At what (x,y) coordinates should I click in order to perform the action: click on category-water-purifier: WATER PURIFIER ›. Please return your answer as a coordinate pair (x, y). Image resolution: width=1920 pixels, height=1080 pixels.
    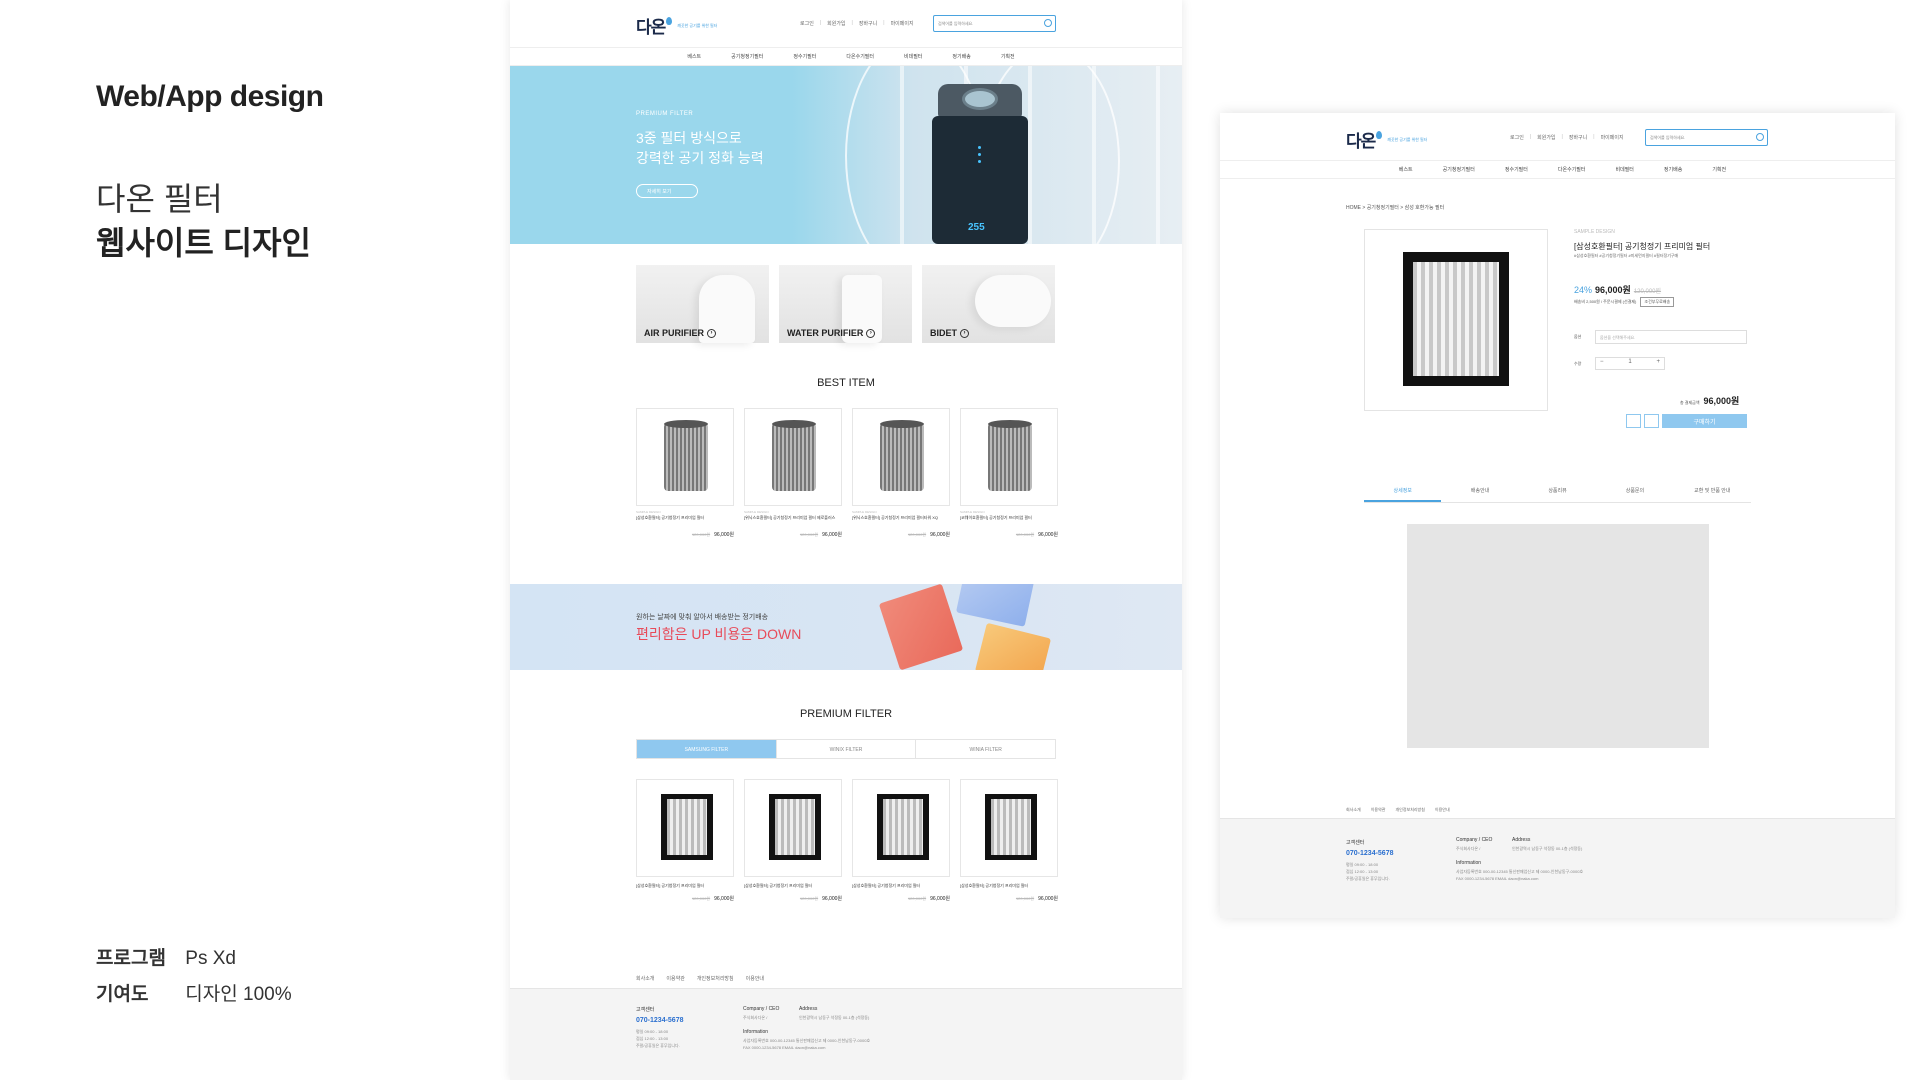
    Looking at the image, I should click on (845, 304).